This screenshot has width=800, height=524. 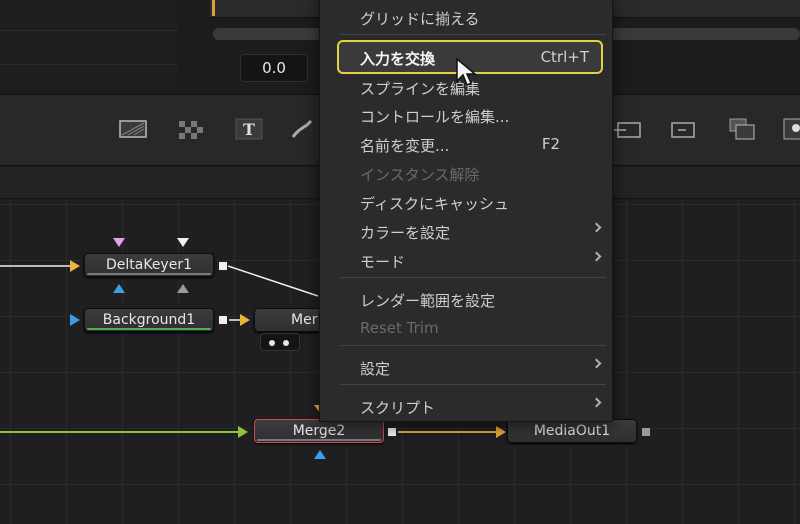 I want to click on node-deltakeyer: DeltaKeyer1, so click(x=149, y=265).